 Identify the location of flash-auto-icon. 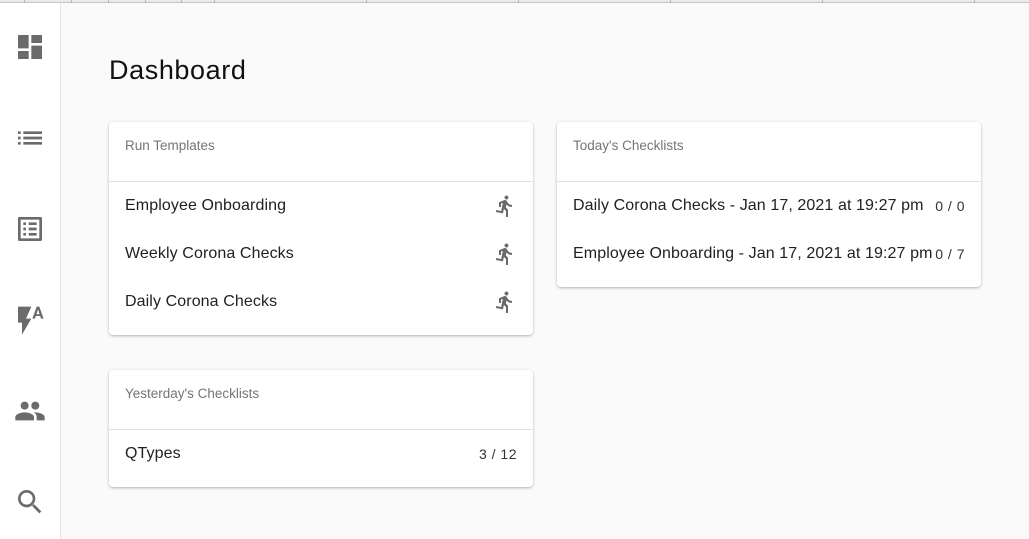
(31, 320).